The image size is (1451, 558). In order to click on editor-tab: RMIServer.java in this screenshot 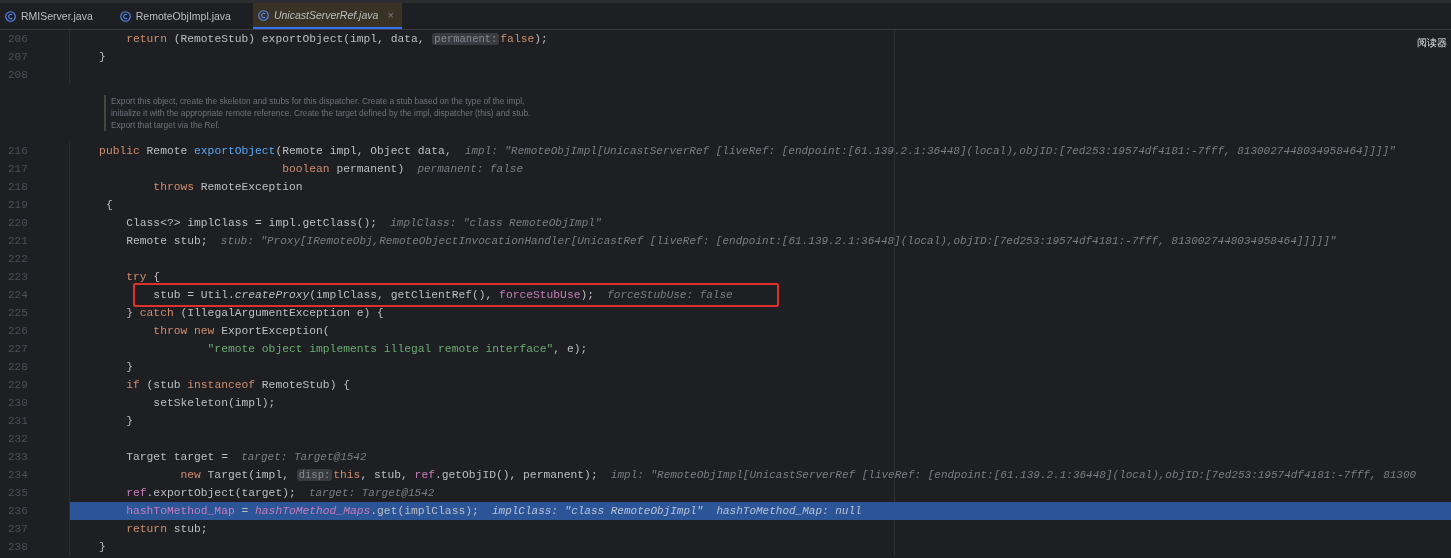, I will do `click(57, 16)`.